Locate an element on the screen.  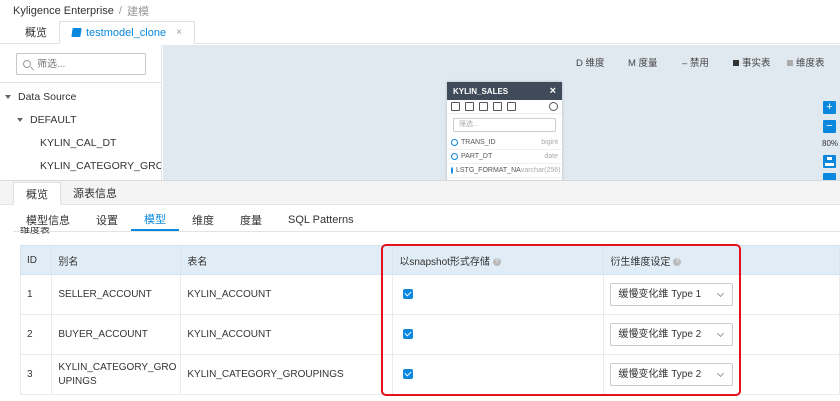
cell-derived: 缓慢变化维 Type 1 is located at coordinates (721, 294).